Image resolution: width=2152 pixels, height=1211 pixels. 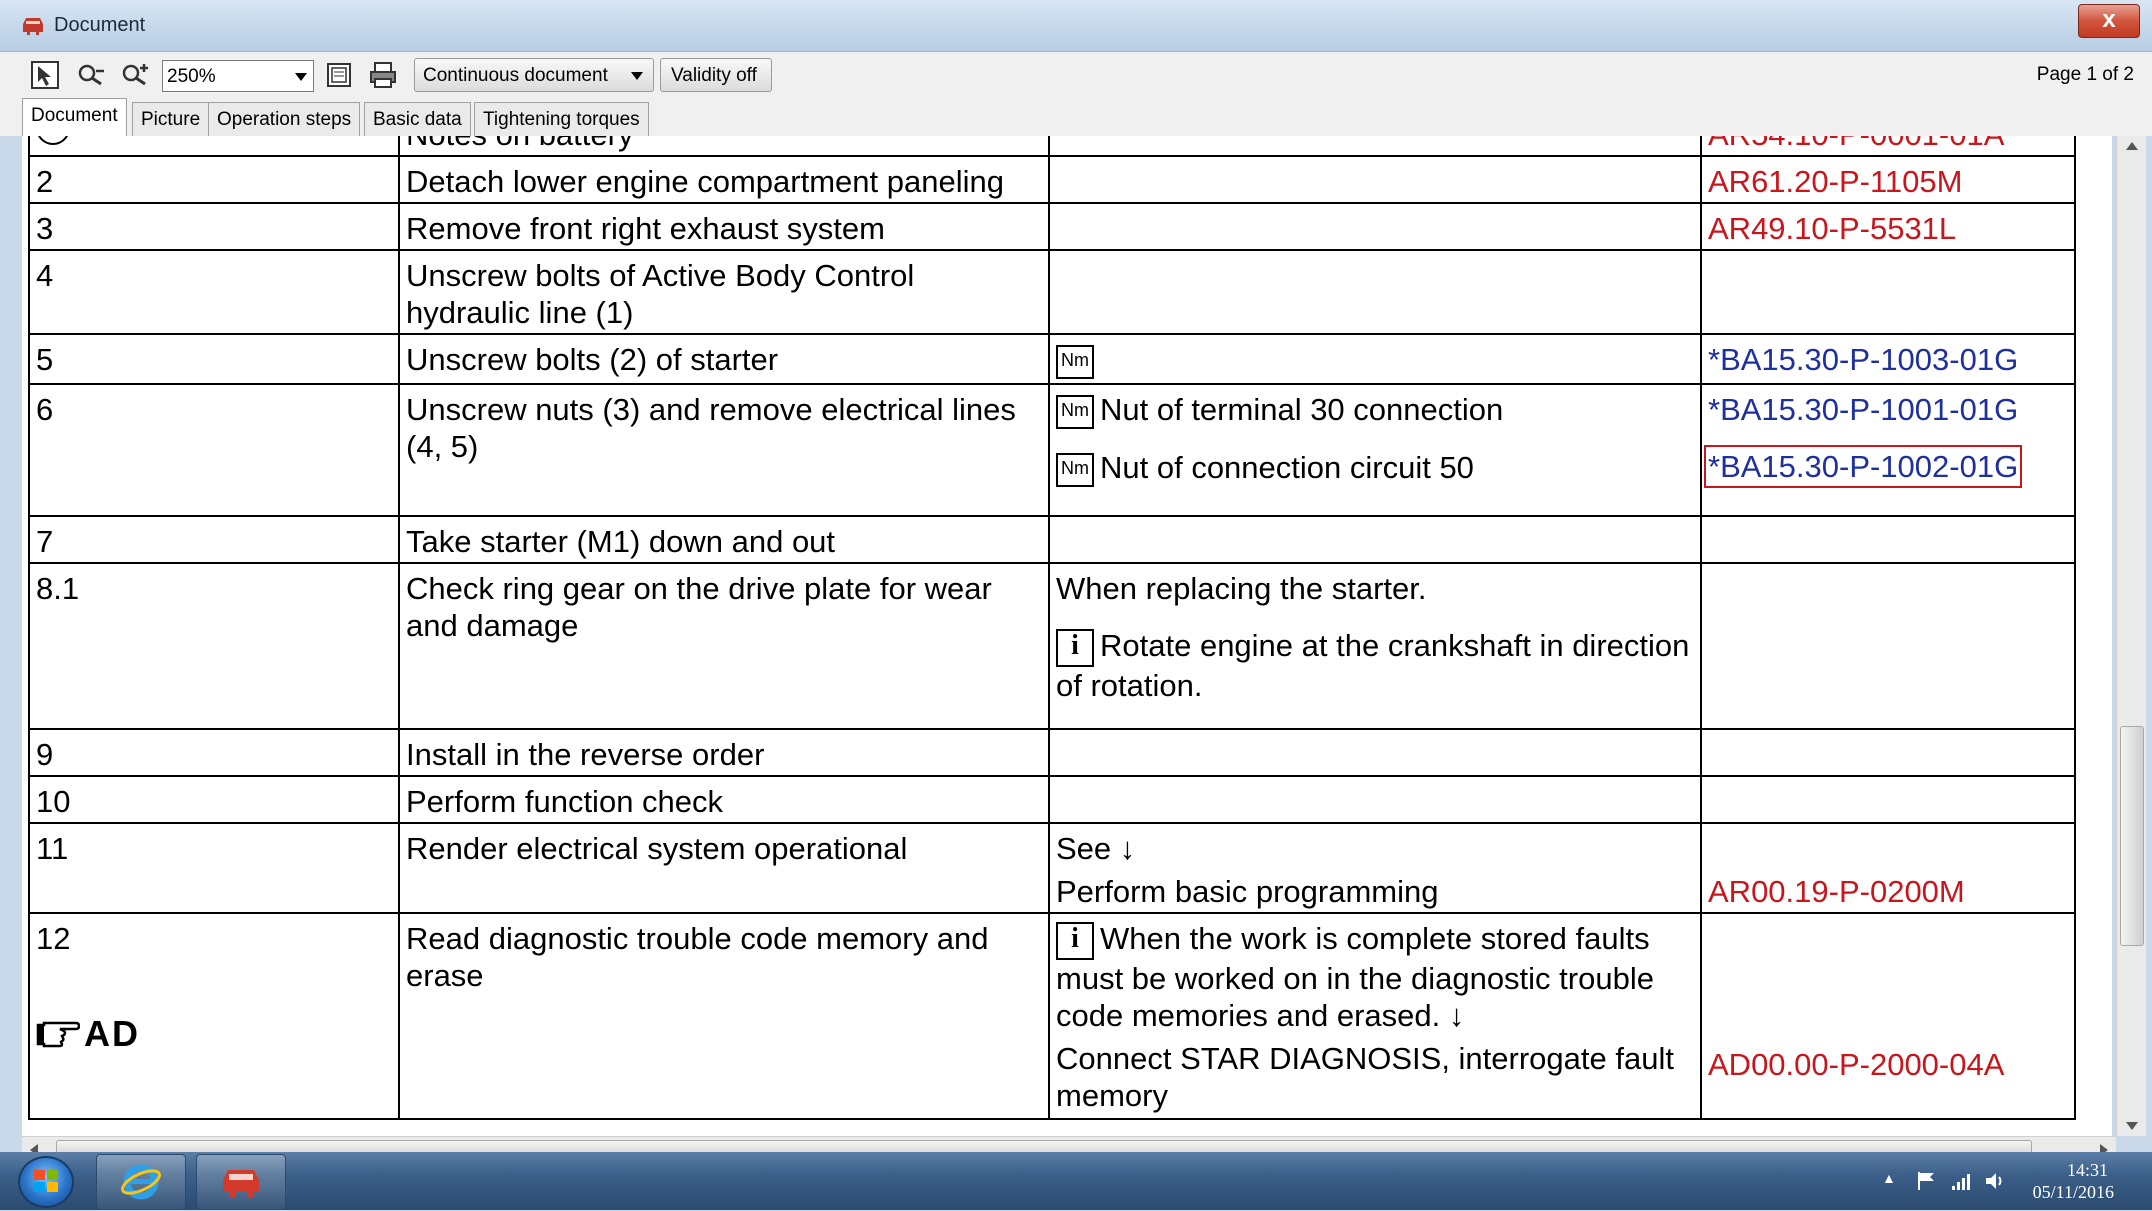 I want to click on operation-text: Detach lower engine compartment paneling, so click(x=724, y=179).